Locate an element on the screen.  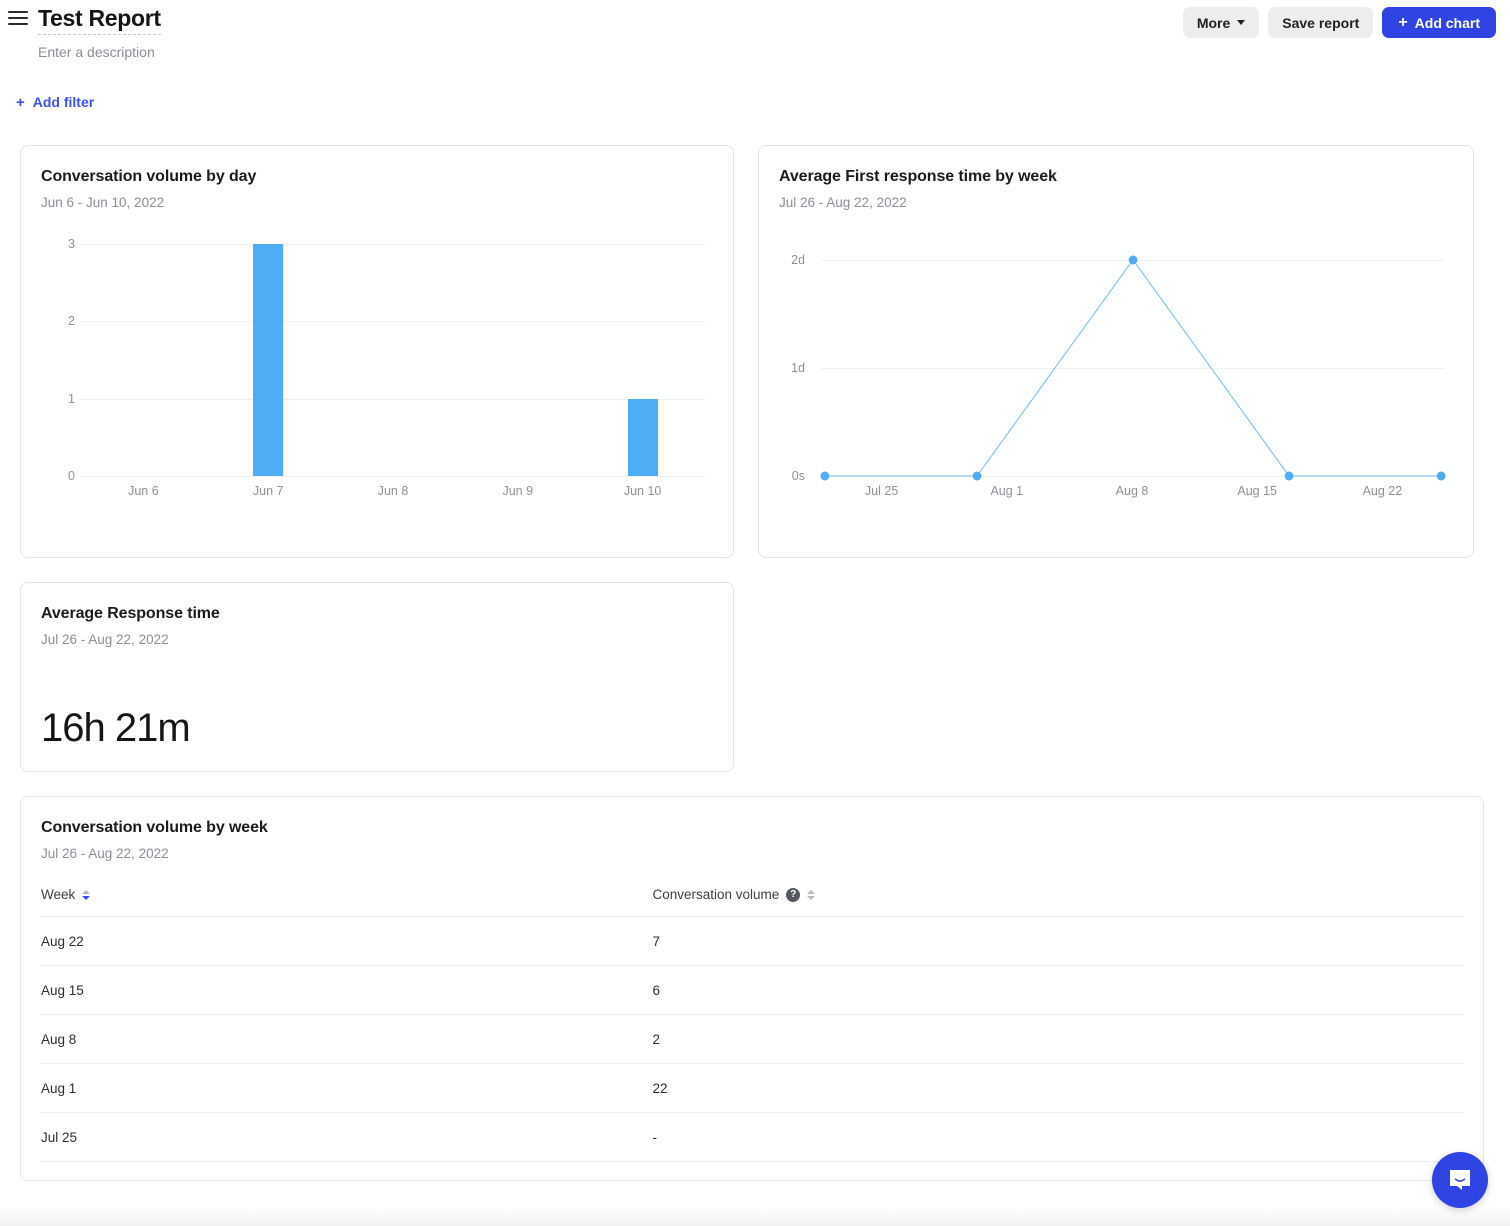
column-header-inner: Conversation volume ? is located at coordinates (734, 894).